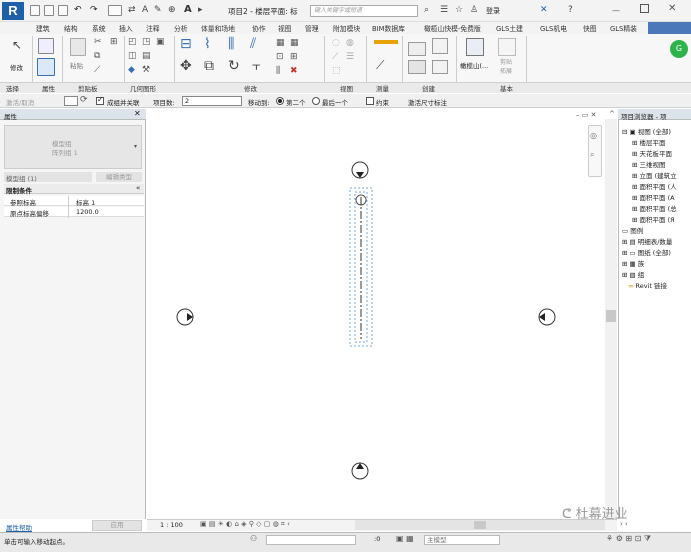 The image size is (691, 552). I want to click on create-similar-icon, so click(440, 67).